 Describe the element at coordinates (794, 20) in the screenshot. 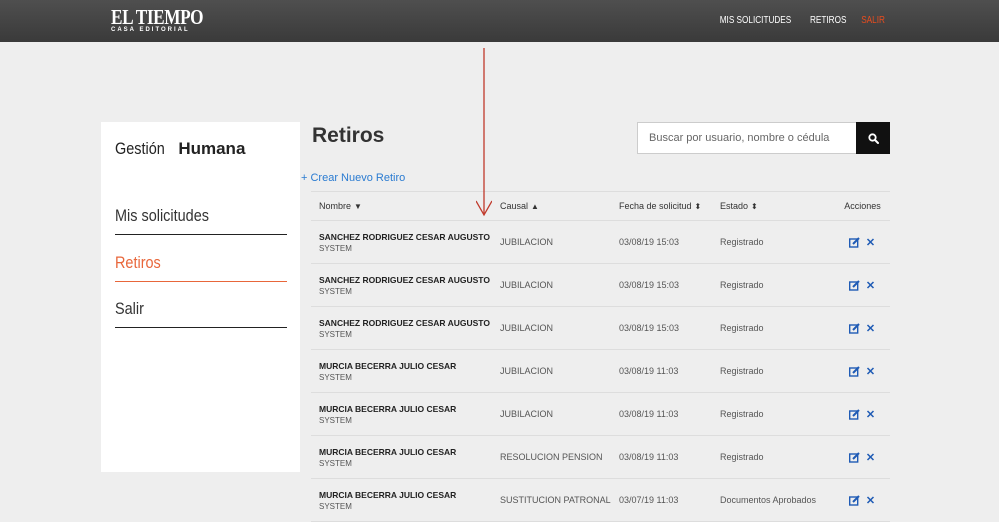

I see `top-nav-menu: MIS SOLICITUDES RETIROS SALIR` at that location.